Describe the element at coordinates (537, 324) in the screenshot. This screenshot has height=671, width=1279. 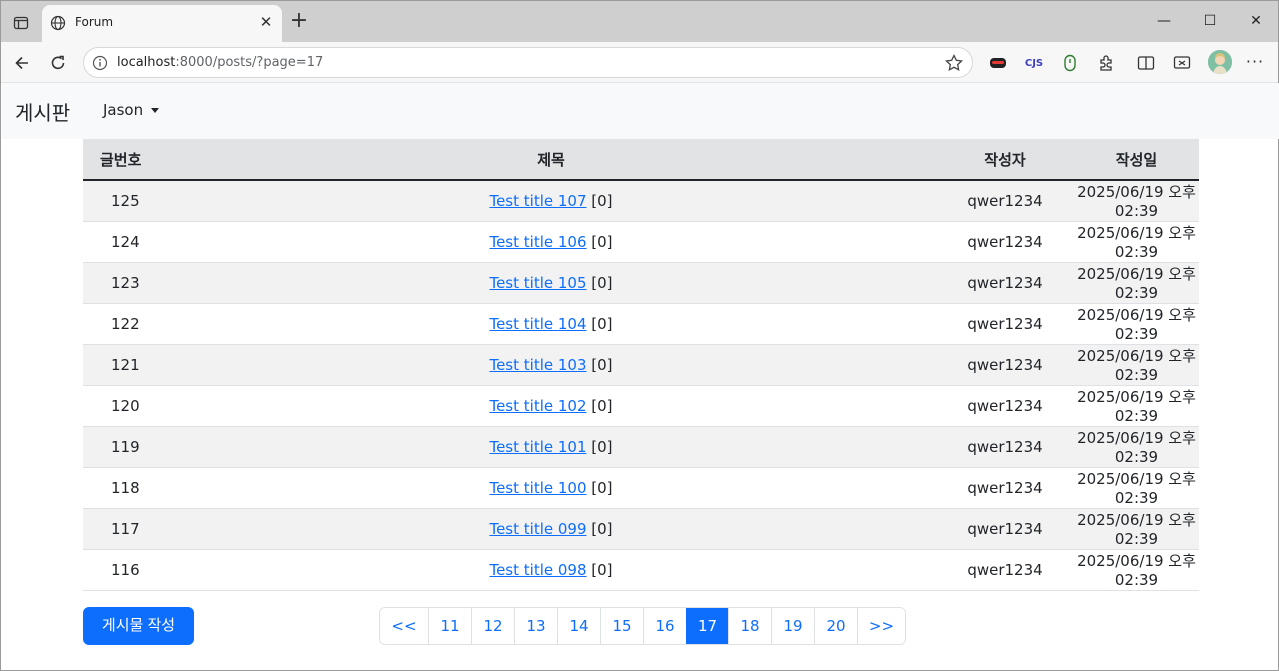
I see `post-title-link: Test title 104` at that location.